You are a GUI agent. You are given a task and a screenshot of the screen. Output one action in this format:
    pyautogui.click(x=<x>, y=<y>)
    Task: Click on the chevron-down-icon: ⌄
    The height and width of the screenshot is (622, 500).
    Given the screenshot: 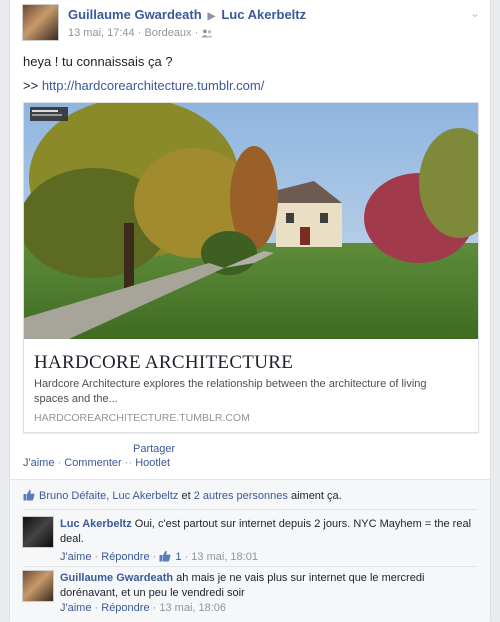 What is the action you would take?
    pyautogui.click(x=475, y=13)
    